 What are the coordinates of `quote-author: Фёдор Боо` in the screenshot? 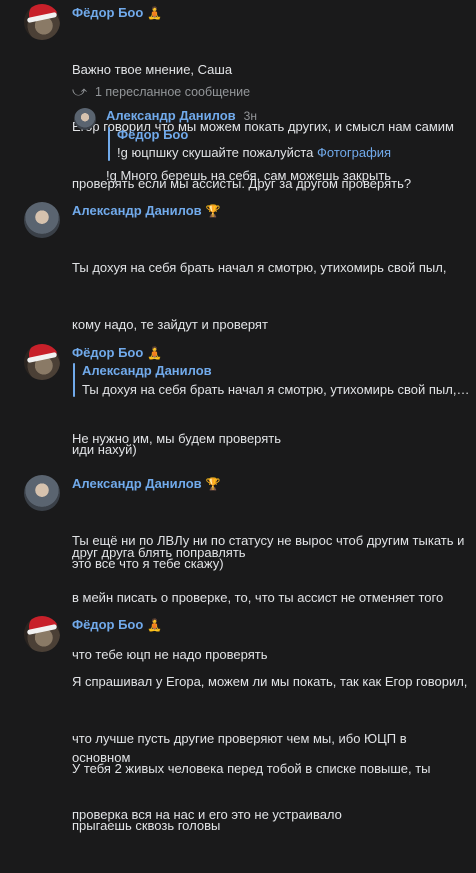 It's located at (152, 134).